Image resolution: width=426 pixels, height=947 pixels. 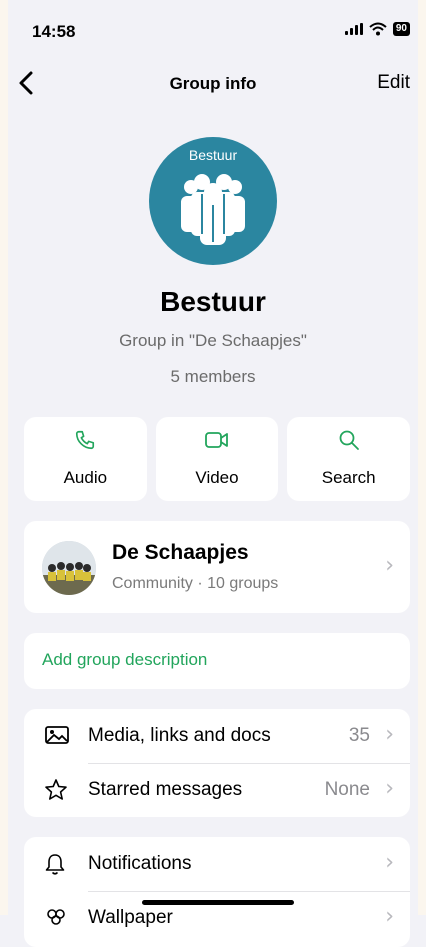 What do you see at coordinates (140, 863) in the screenshot?
I see `notifications-label: Notifications` at bounding box center [140, 863].